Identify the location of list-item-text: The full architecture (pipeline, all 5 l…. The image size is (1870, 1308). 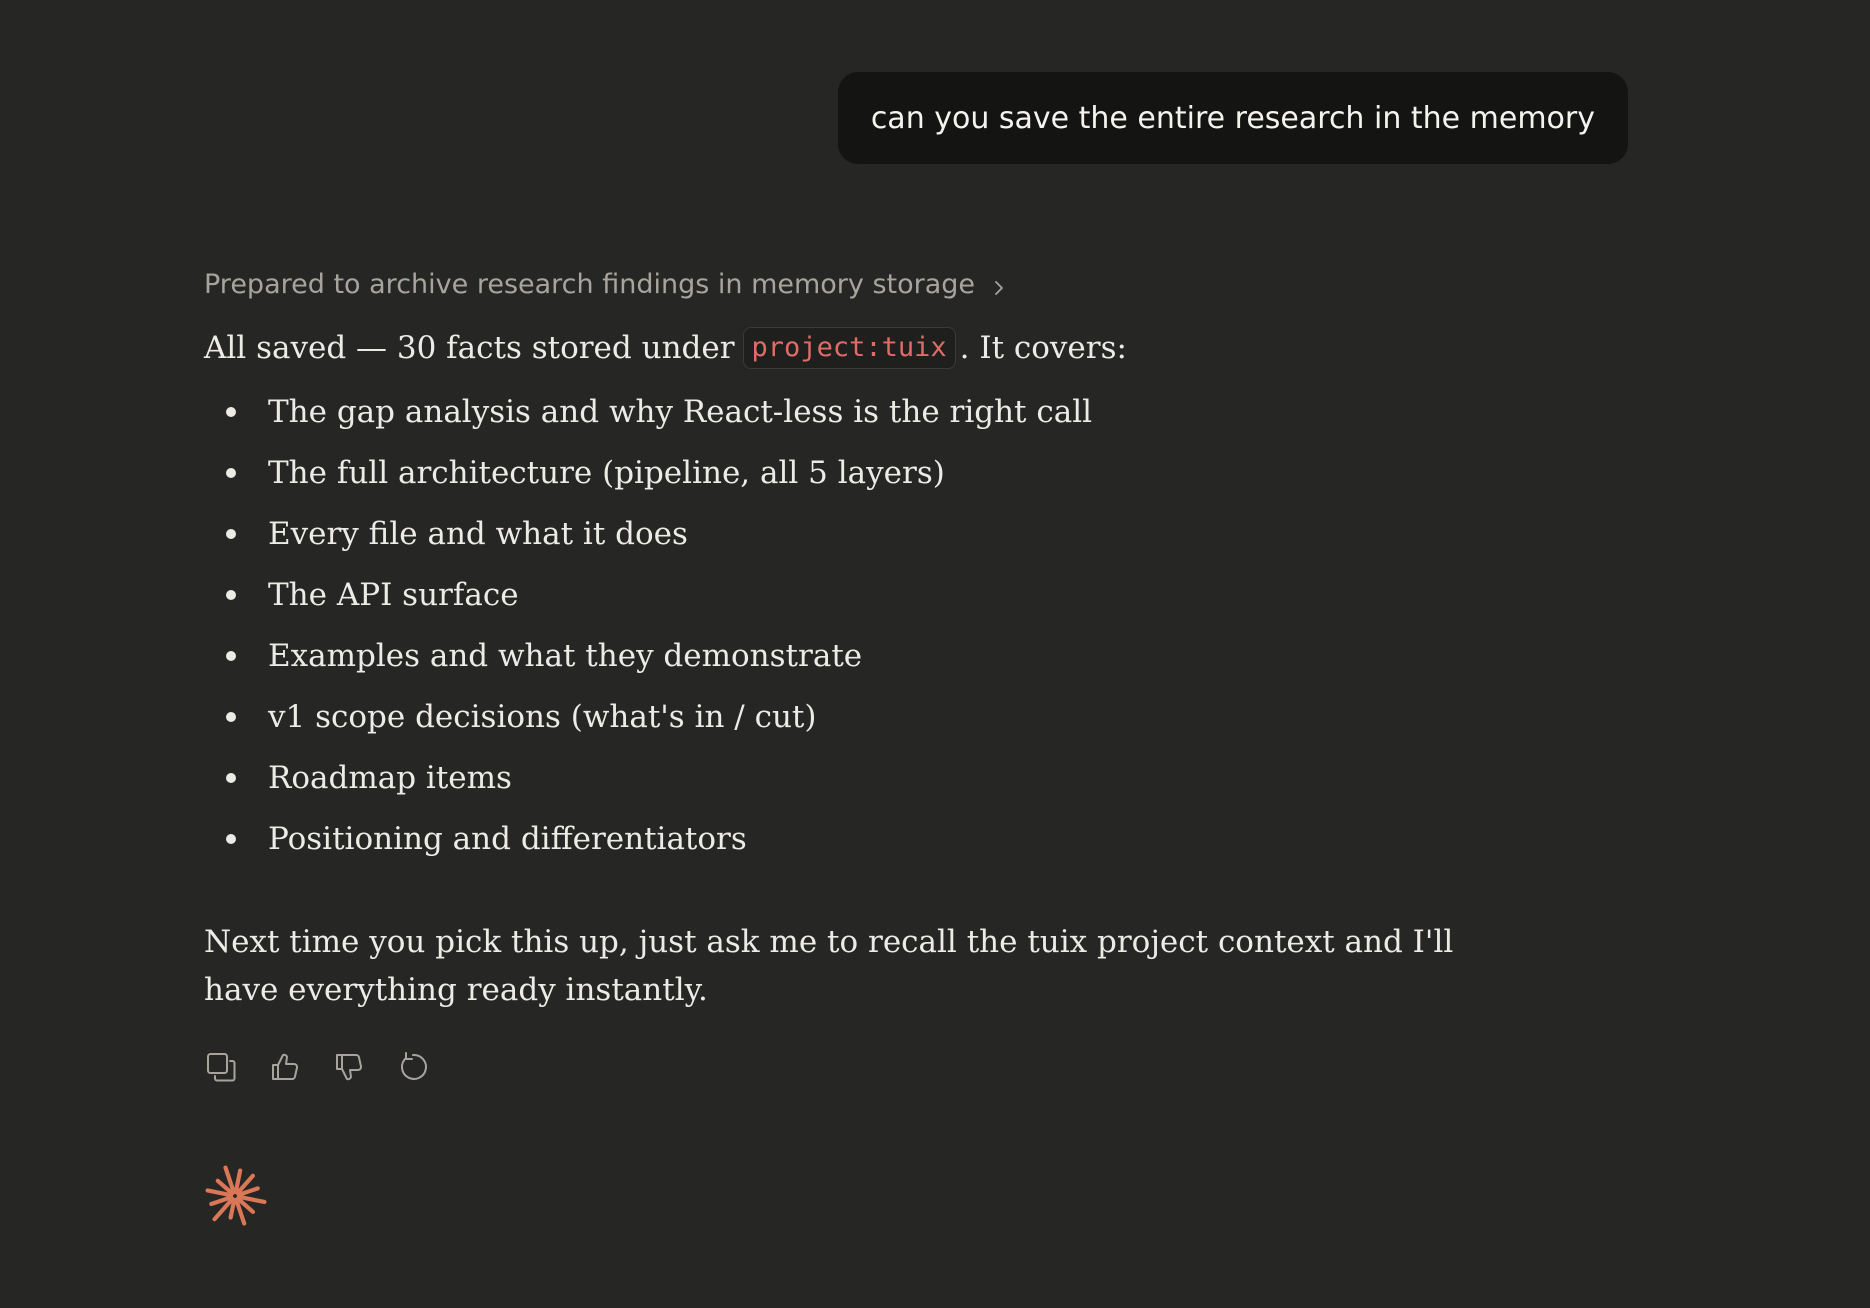
(606, 473).